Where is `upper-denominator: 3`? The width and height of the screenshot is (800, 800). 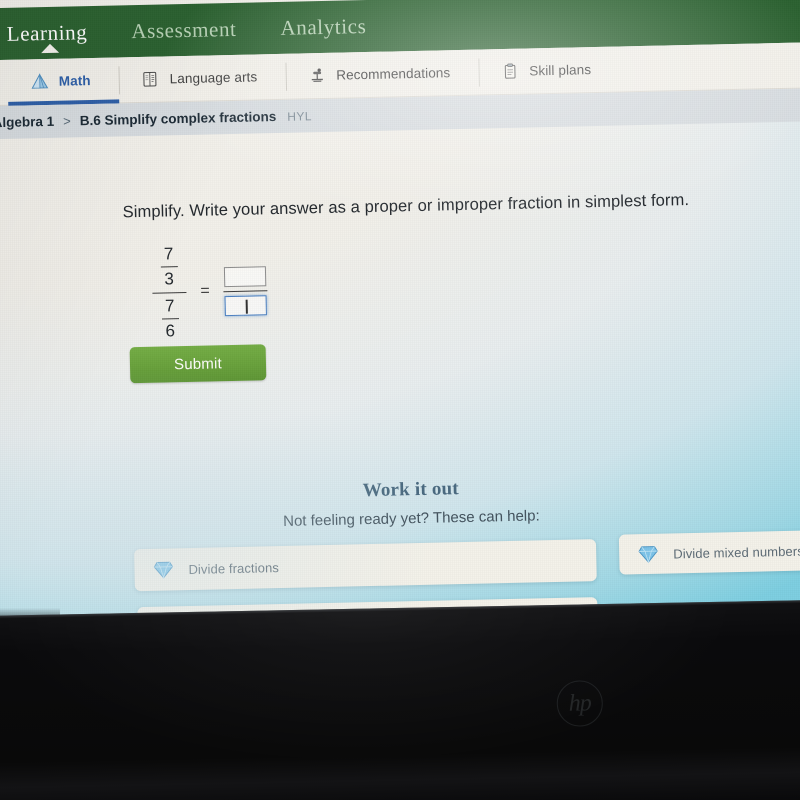
upper-denominator: 3 is located at coordinates (169, 279).